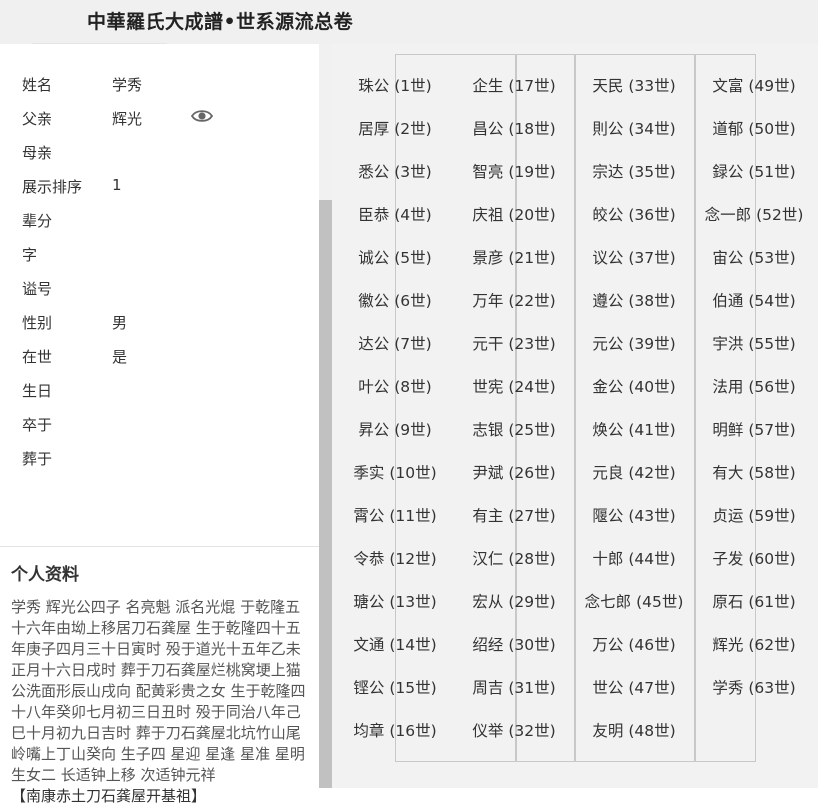  I want to click on generation-item: 文通 (14世), so click(395, 645).